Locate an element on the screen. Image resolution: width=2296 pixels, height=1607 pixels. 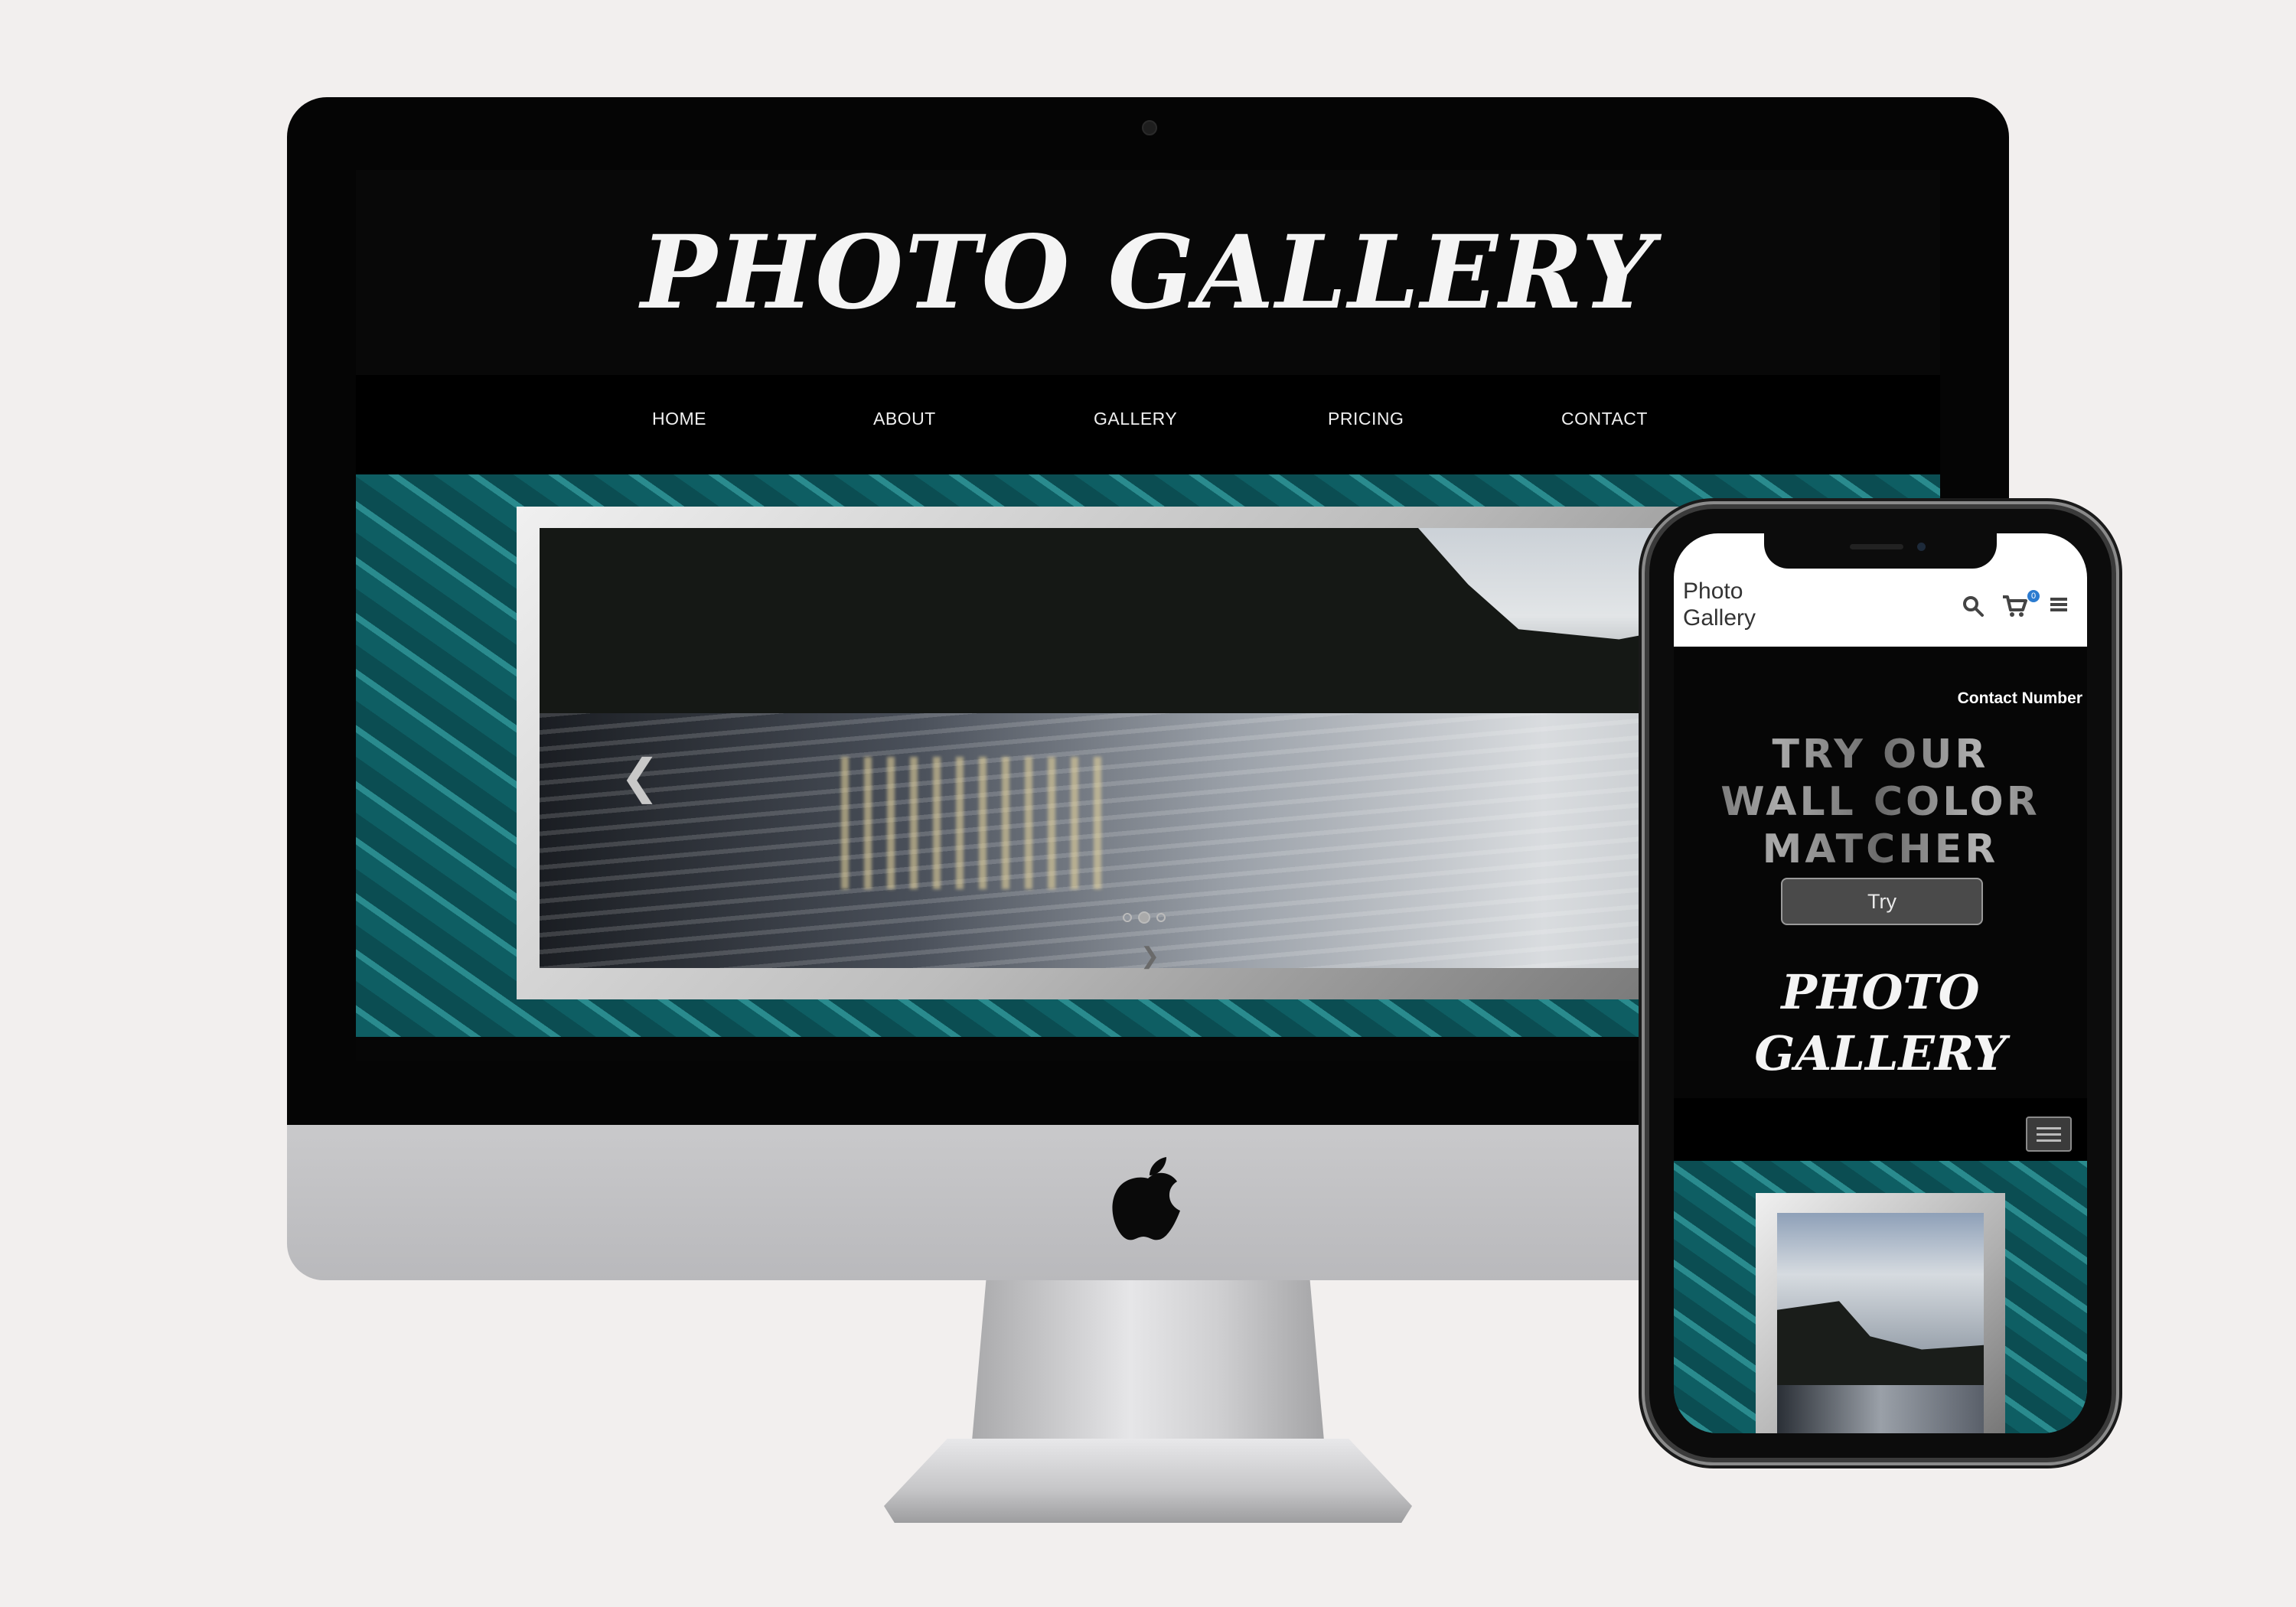
carousel-dot-active is located at coordinates (1144, 917).